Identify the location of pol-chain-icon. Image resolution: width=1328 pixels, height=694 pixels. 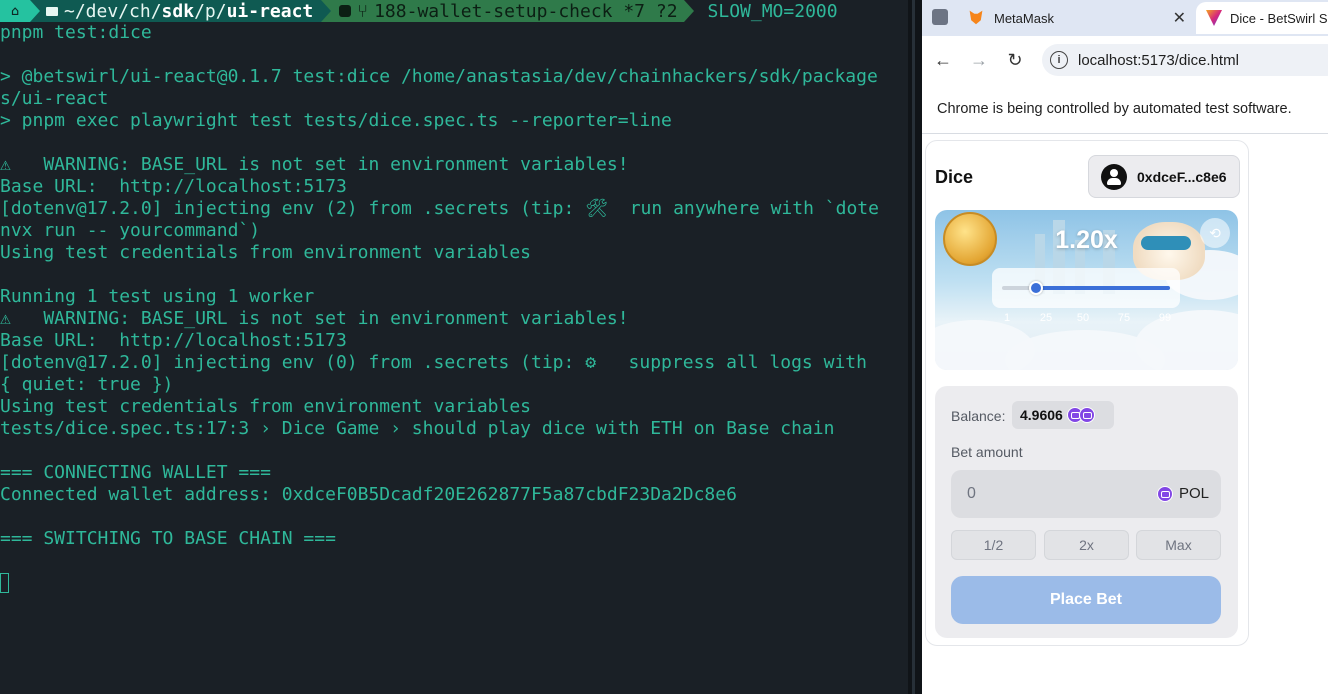
(1086, 415).